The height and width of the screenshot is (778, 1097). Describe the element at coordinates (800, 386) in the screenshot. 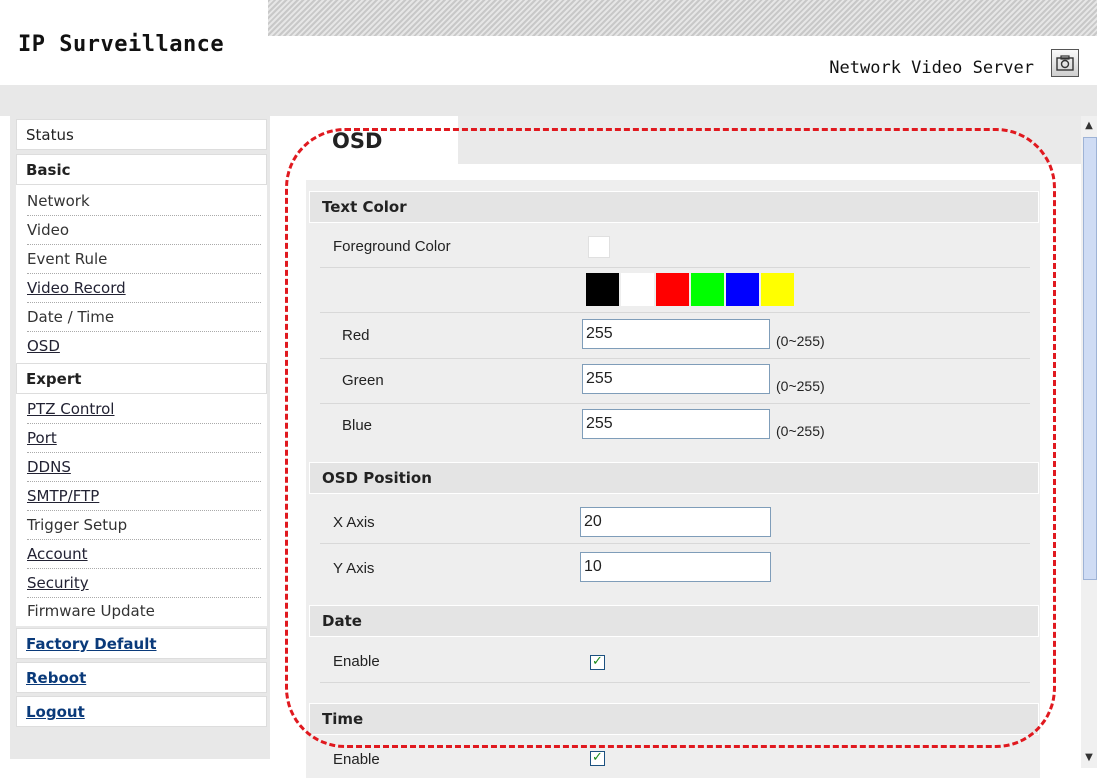

I see `green-range: (0~255)` at that location.